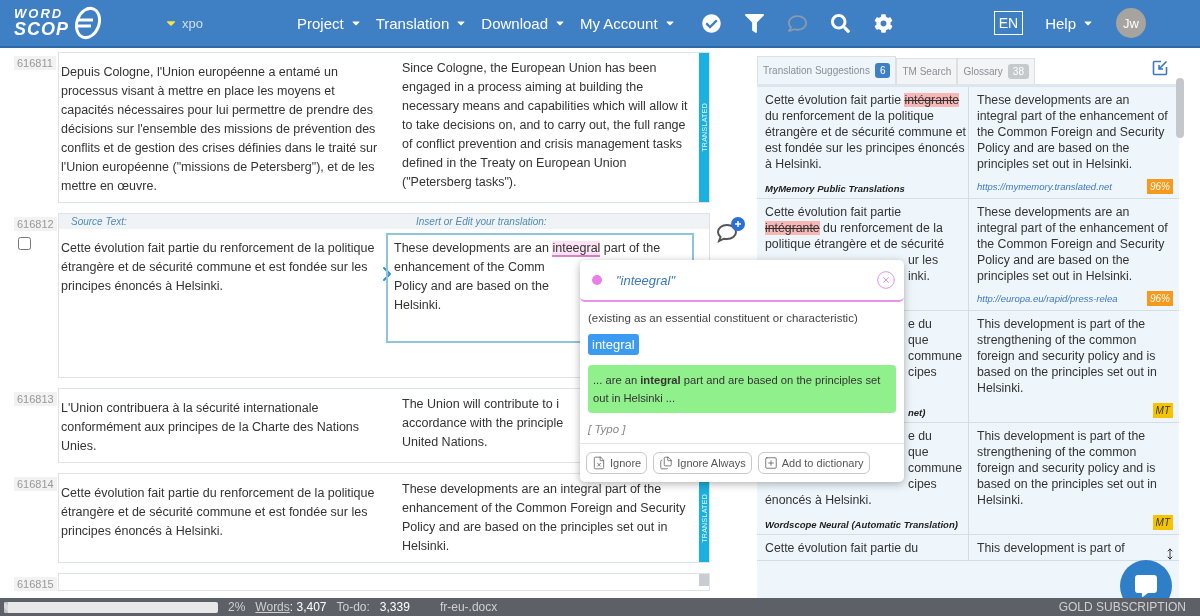 Image resolution: width=1200 pixels, height=616 pixels. I want to click on source-link: https://mymemory.translated.net, so click(1044, 186).